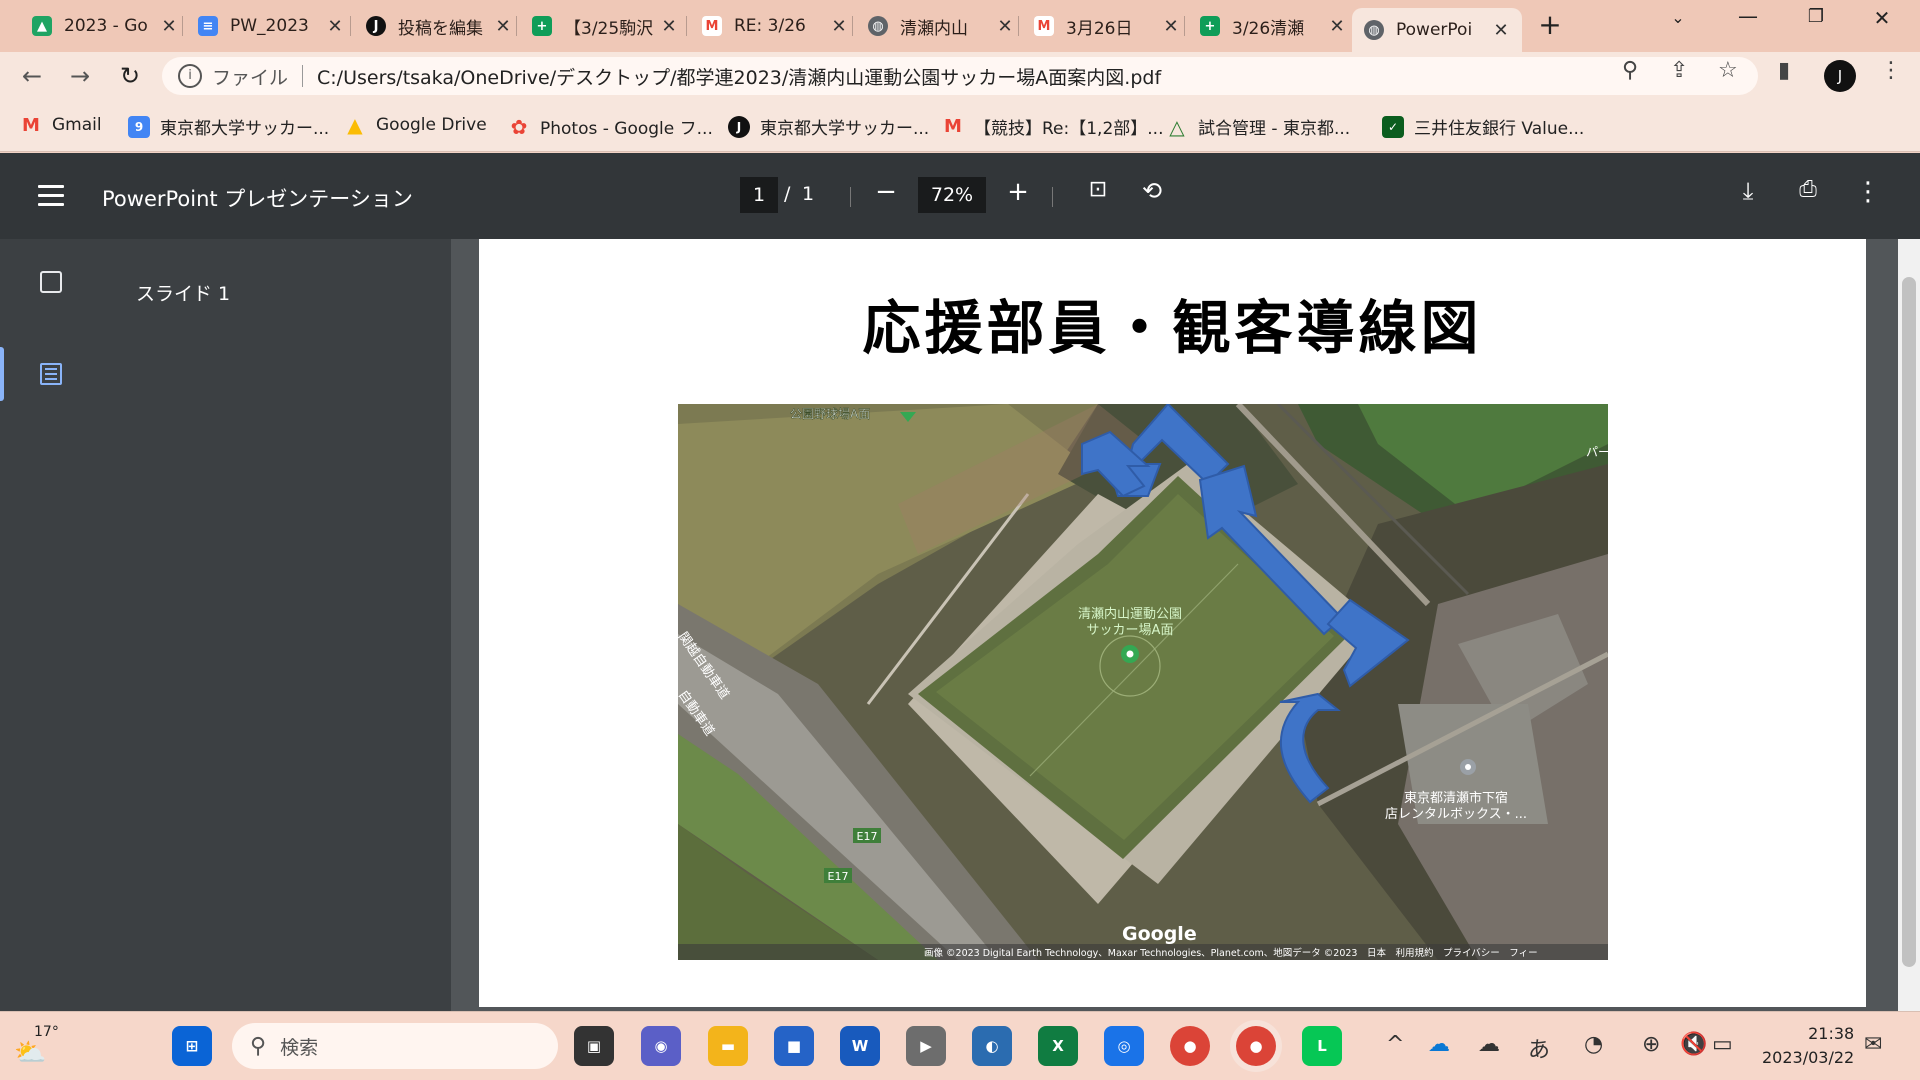 The height and width of the screenshot is (1080, 1920). Describe the element at coordinates (439, 26) in the screenshot. I see `tab-2: J 投稿を編集 ✕` at that location.